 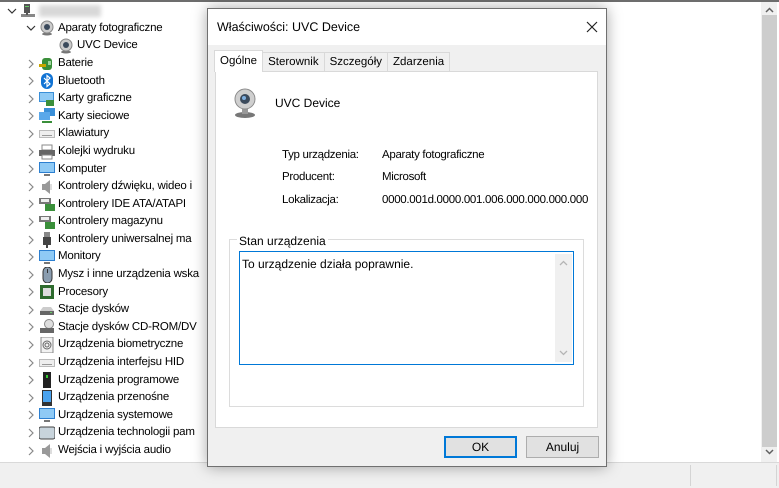 I want to click on tree-item-label: Kontrolery dźwięku, wideo i, so click(x=125, y=187).